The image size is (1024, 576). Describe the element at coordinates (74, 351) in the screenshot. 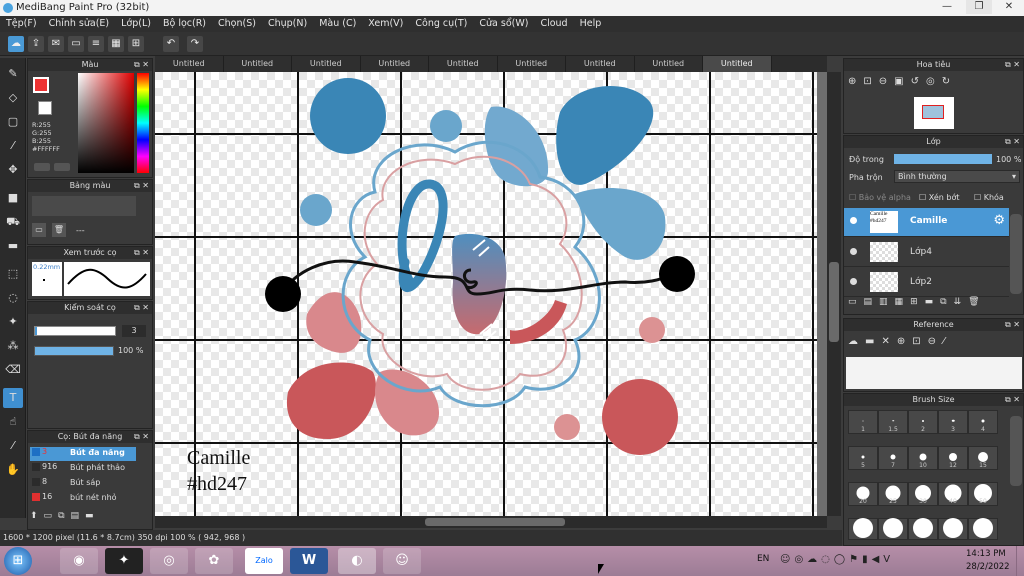

I see `brush-opacity-slider` at that location.